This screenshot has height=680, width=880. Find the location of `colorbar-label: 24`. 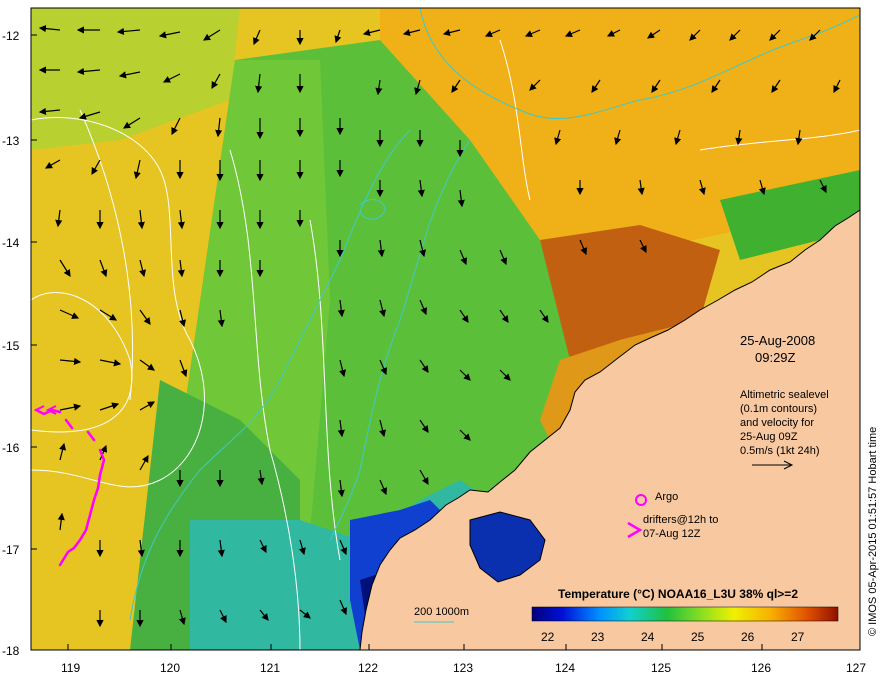

colorbar-label: 24 is located at coordinates (648, 637).